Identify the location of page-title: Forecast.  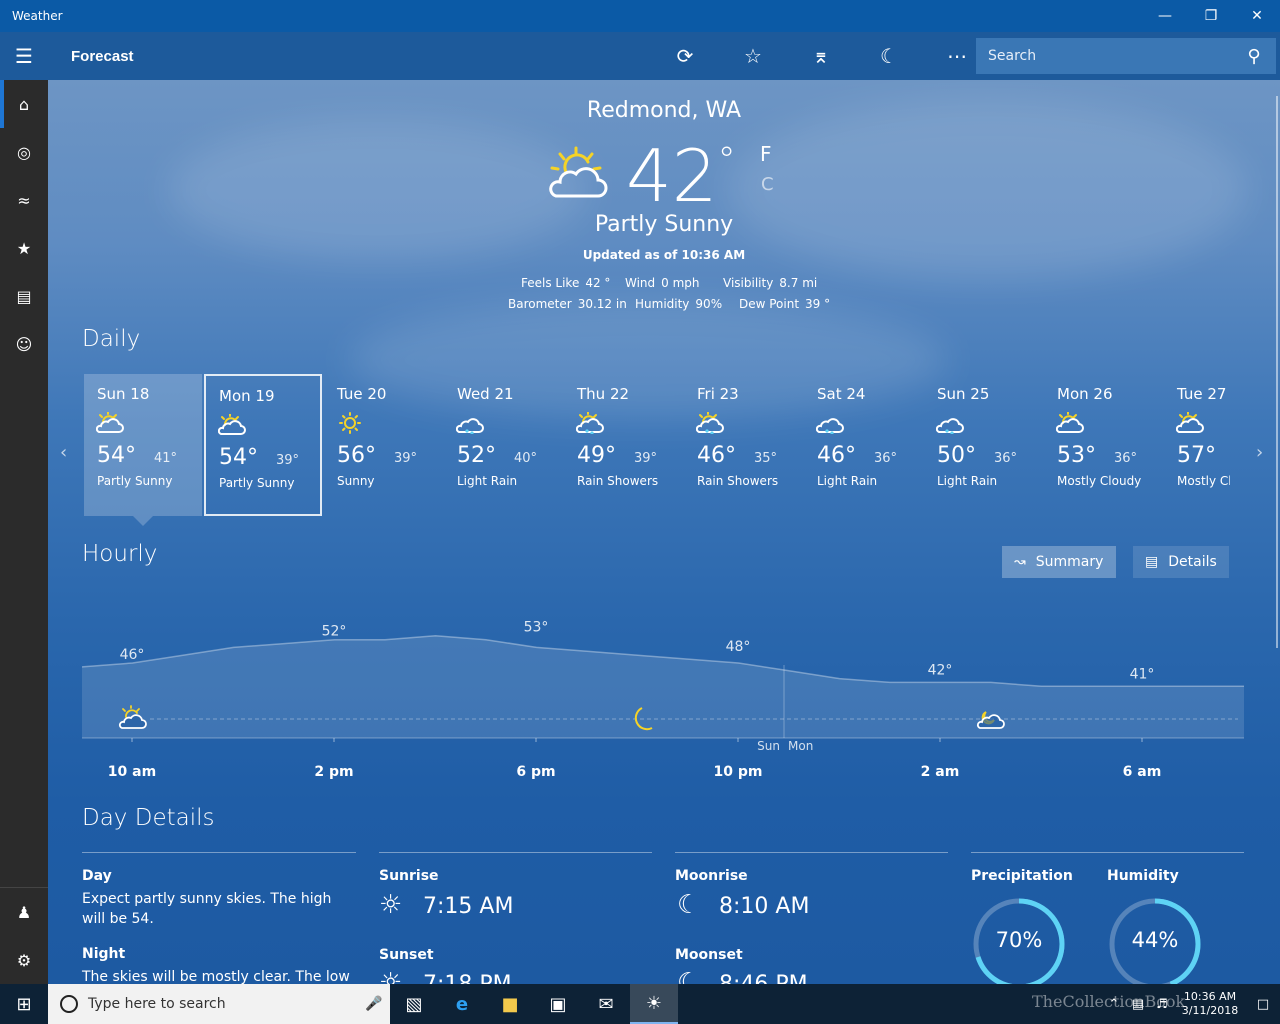
(102, 56).